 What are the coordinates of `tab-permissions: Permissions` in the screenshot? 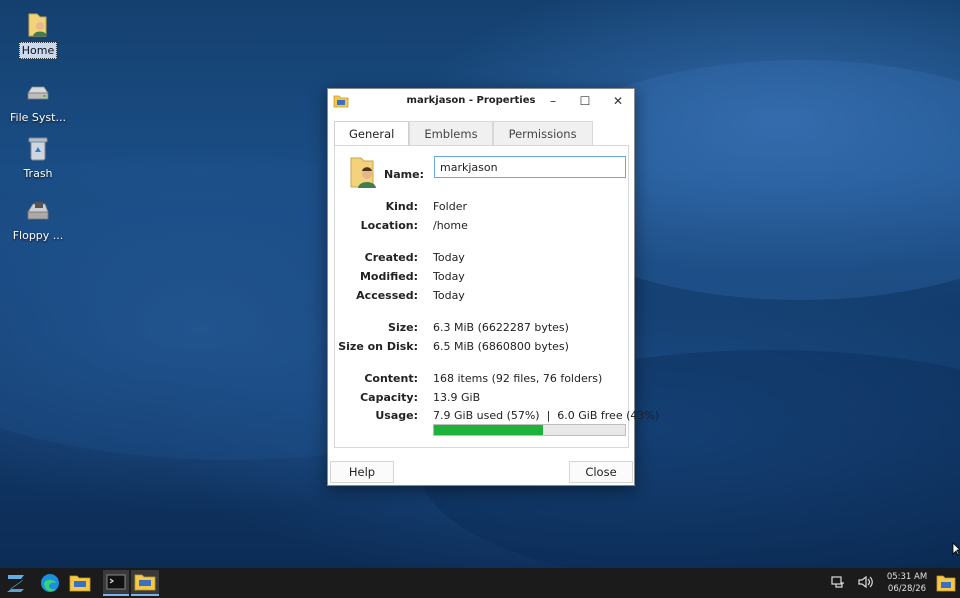 It's located at (542, 133).